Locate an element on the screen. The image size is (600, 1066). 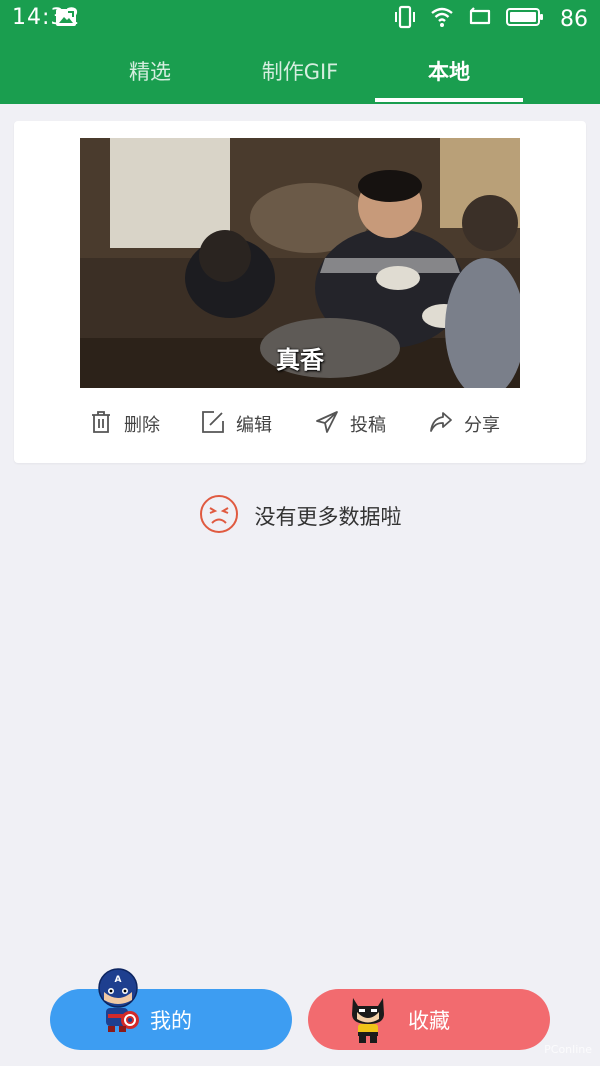
share-label: 分享 is located at coordinates (482, 425).